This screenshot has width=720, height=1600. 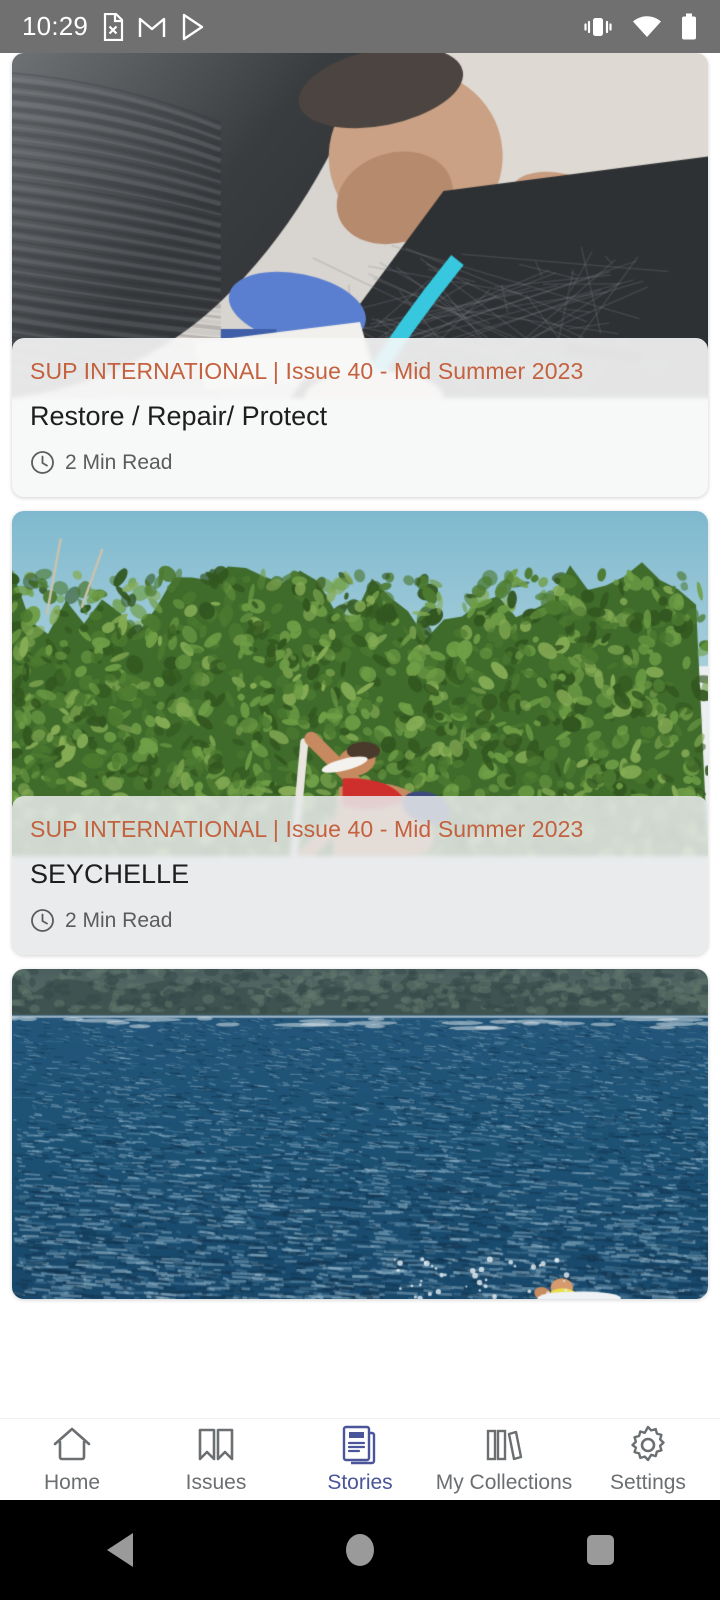 I want to click on play-store-icon, so click(x=193, y=27).